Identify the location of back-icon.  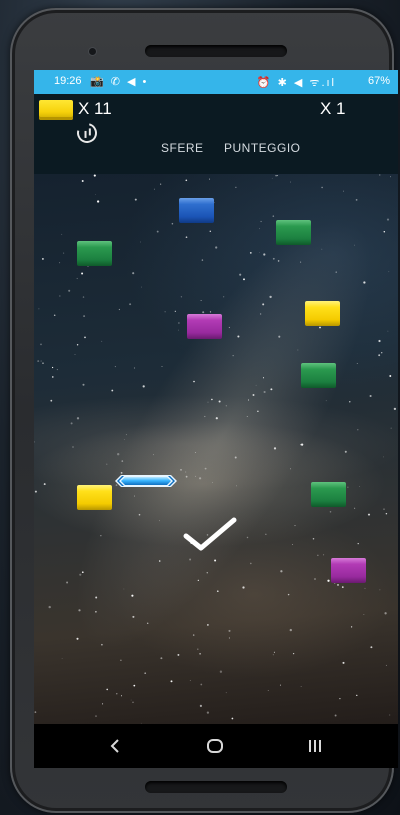
(115, 746).